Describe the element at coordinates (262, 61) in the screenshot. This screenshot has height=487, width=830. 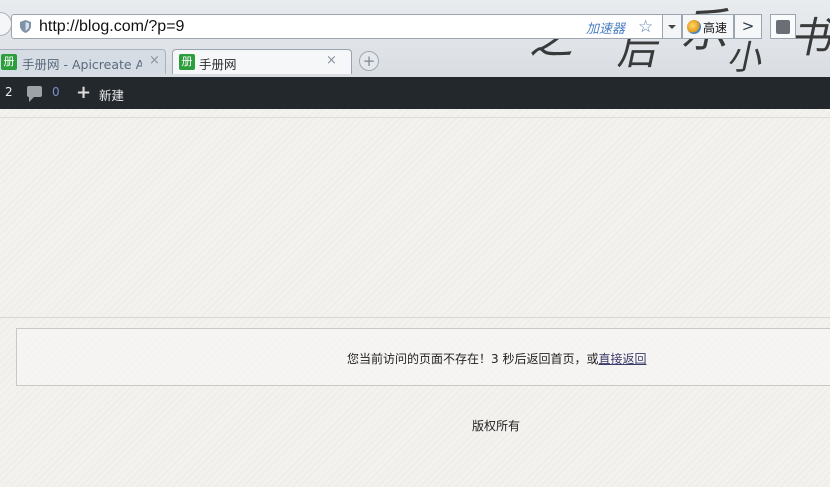
I see `tab-active: 册 手册网 ×` at that location.